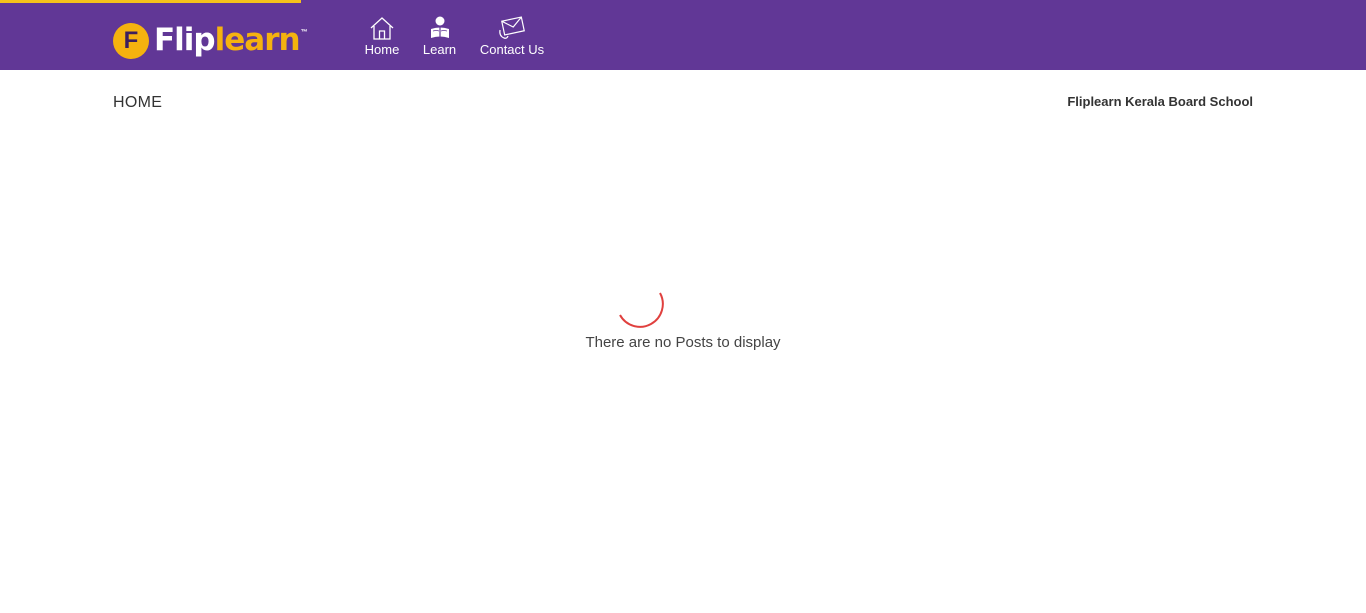 Image resolution: width=1366 pixels, height=613 pixels. What do you see at coordinates (439, 49) in the screenshot?
I see `nav-item-learn-label: Learn` at bounding box center [439, 49].